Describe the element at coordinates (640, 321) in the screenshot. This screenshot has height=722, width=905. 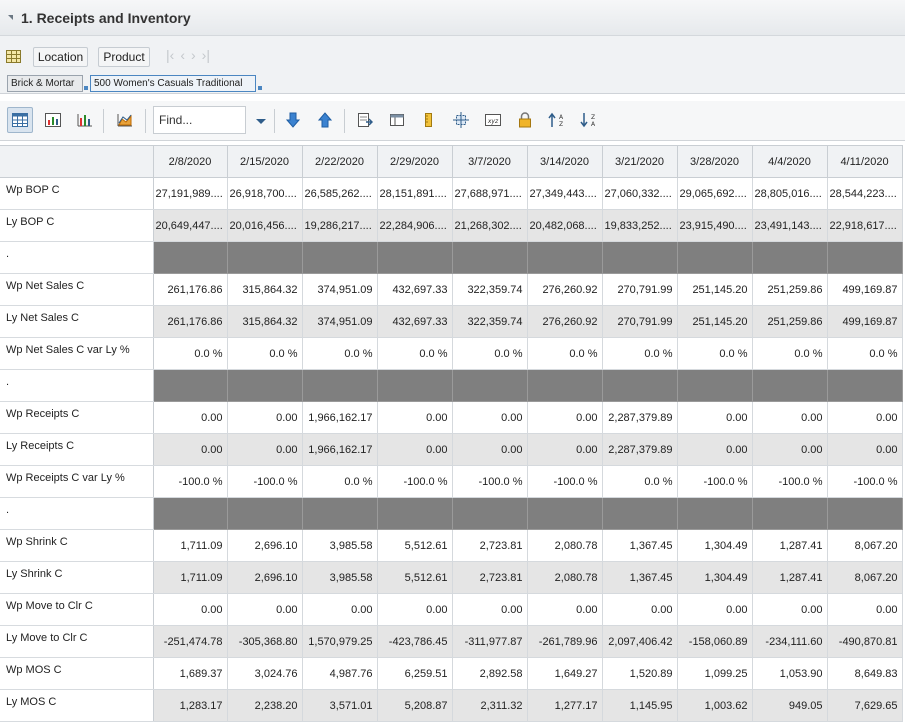
I see `table-cell: 270,791.99` at that location.